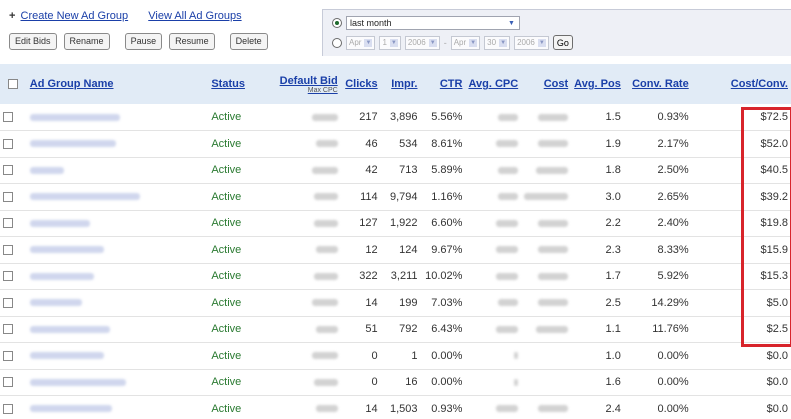  I want to click on header-conv-rate: Conv. Rate, so click(658, 84).